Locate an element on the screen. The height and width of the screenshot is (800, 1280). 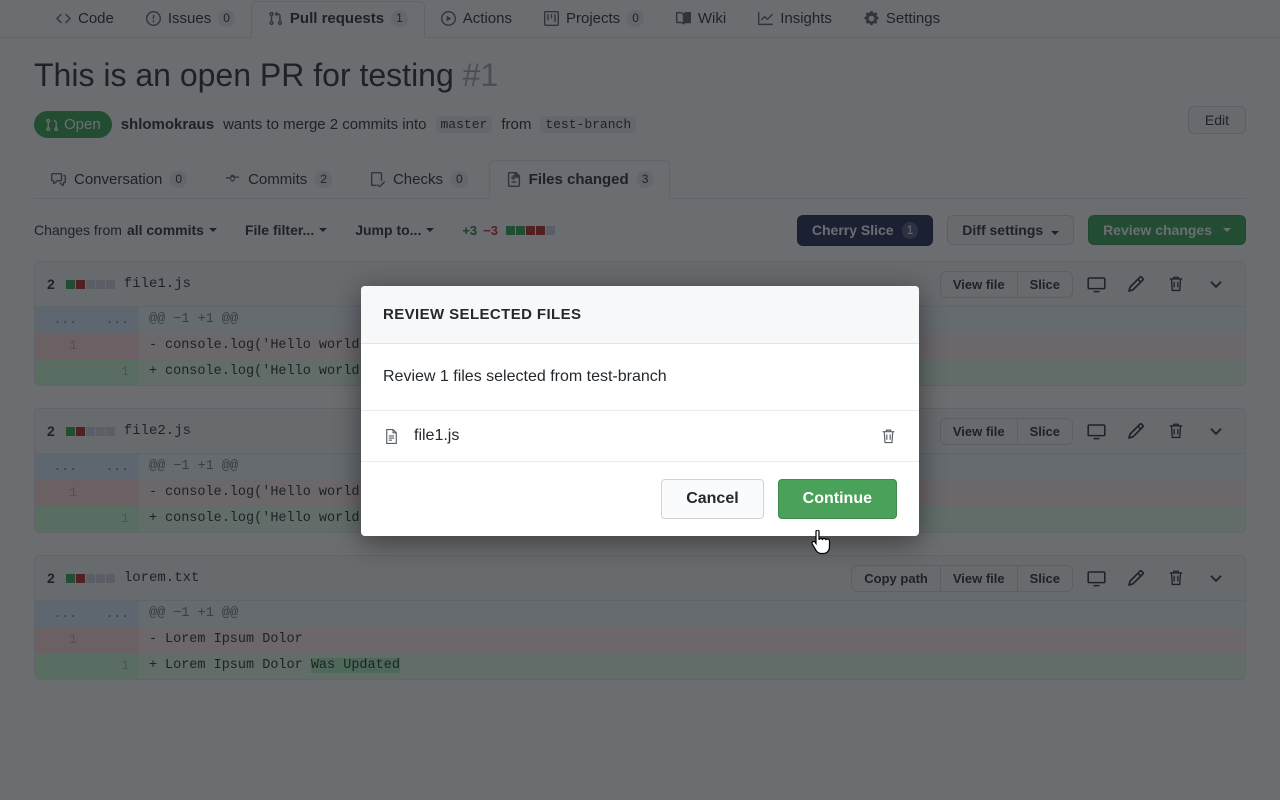
file-icon is located at coordinates (391, 436).